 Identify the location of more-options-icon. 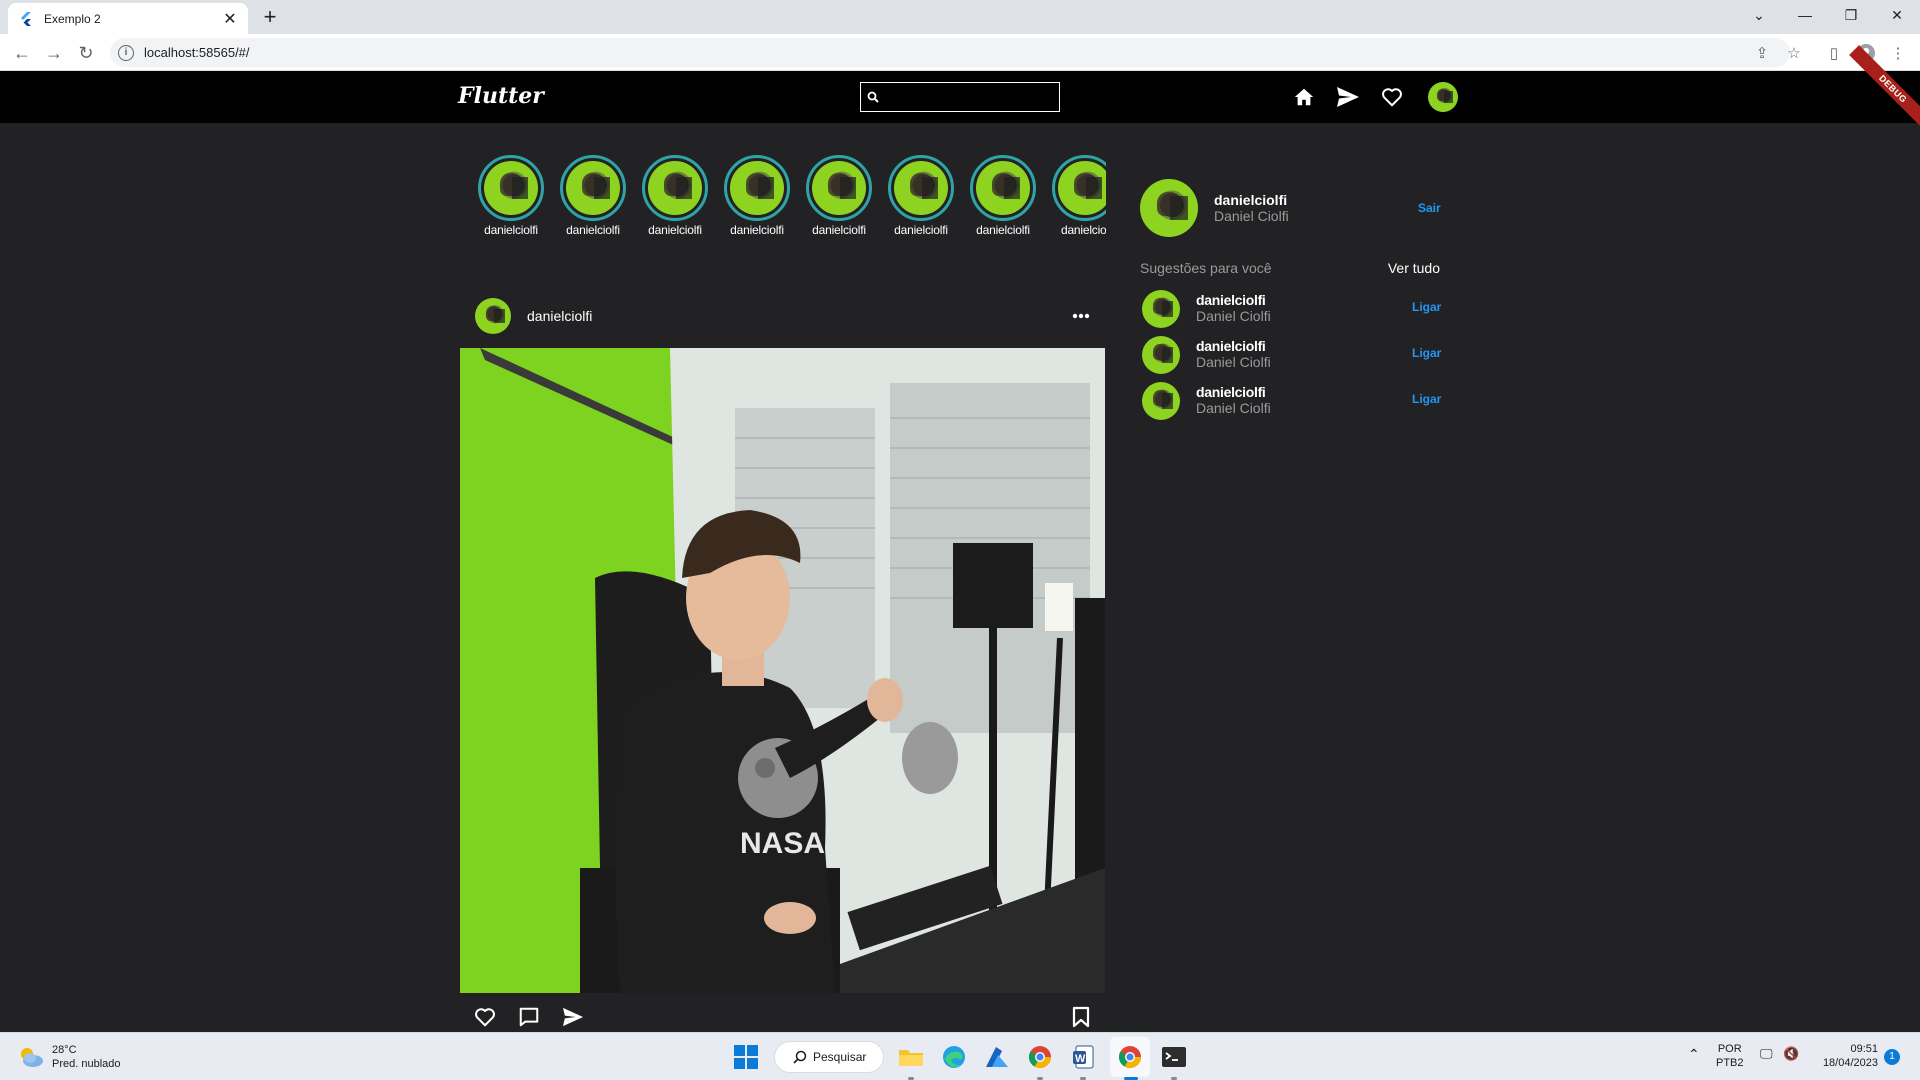
(1081, 316).